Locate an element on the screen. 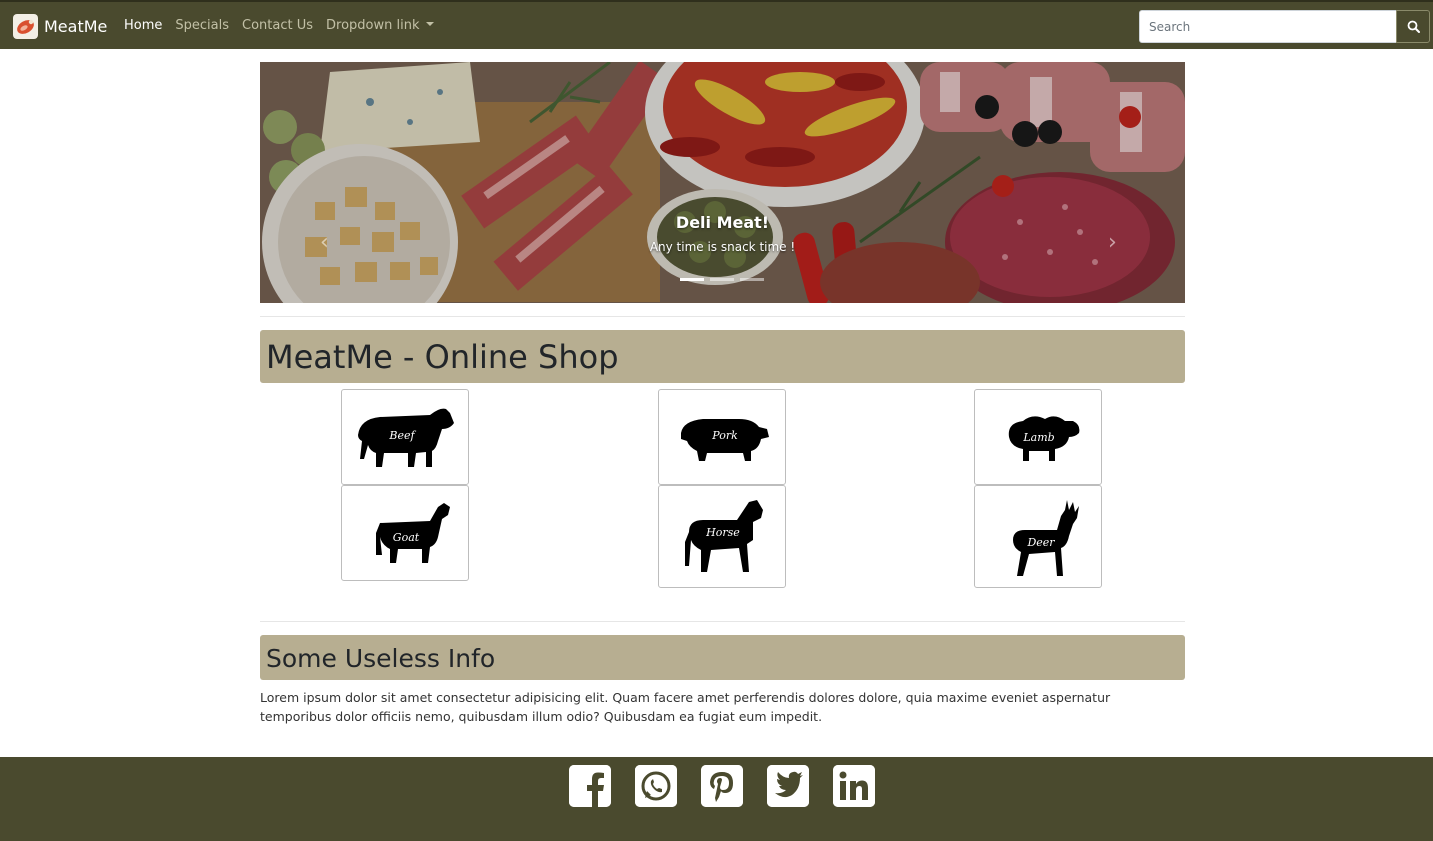  linkedin-icon is located at coordinates (854, 786).